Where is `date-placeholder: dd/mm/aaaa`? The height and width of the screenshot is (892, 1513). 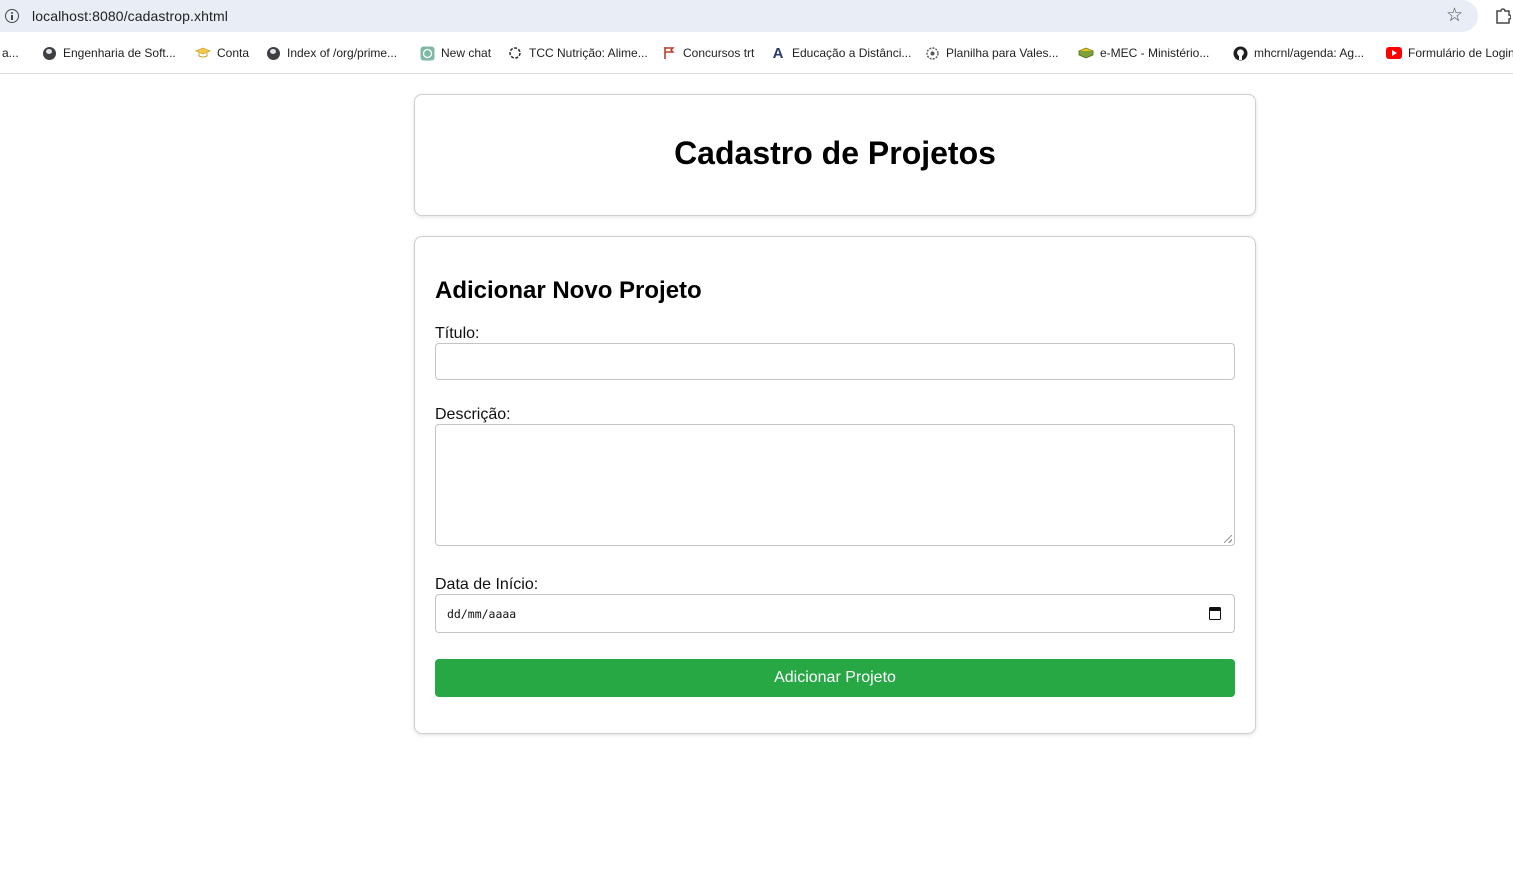
date-placeholder: dd/mm/aaaa is located at coordinates (482, 614).